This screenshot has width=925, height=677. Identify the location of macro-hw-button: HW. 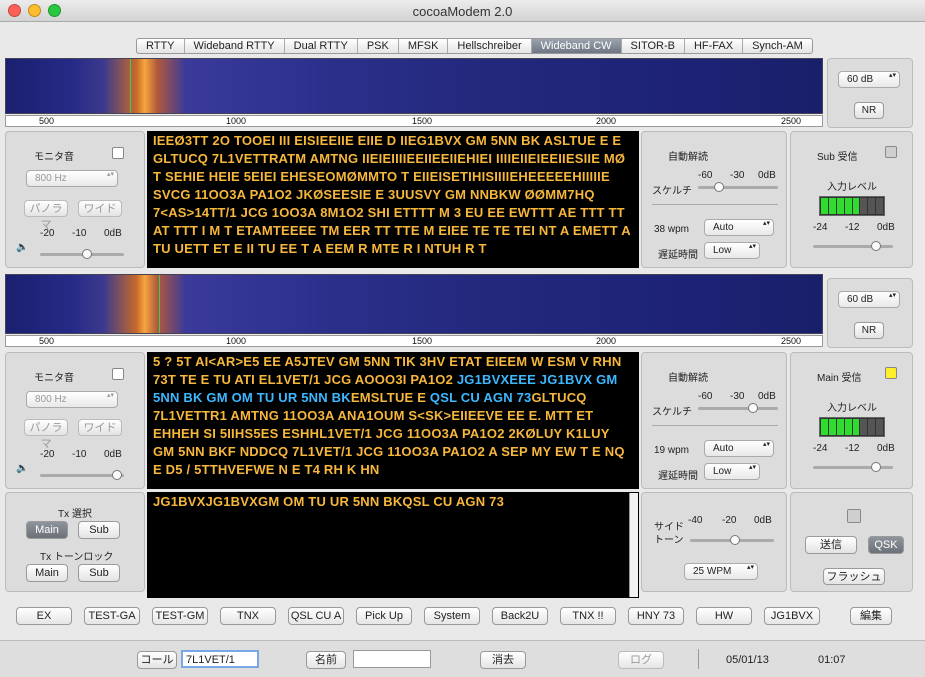
(724, 616).